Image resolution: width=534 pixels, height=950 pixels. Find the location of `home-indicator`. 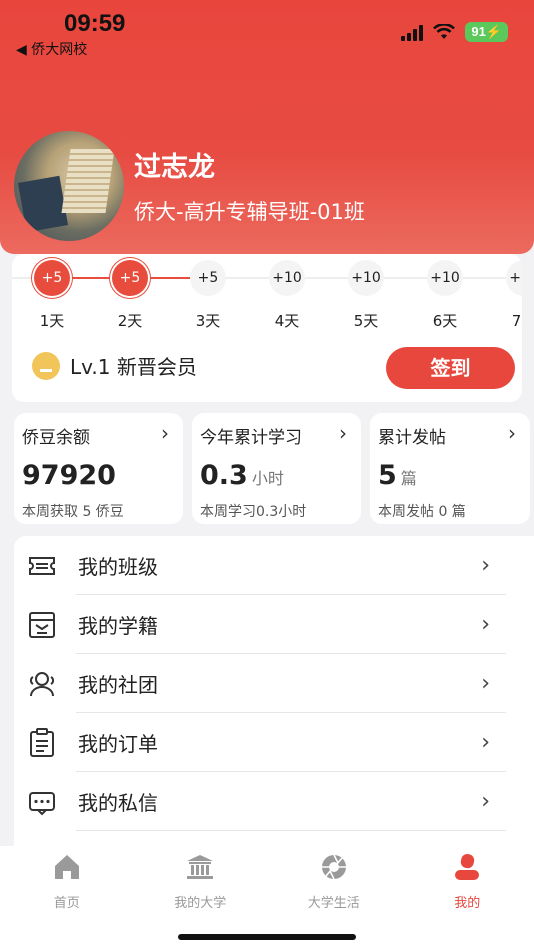

home-indicator is located at coordinates (267, 937).